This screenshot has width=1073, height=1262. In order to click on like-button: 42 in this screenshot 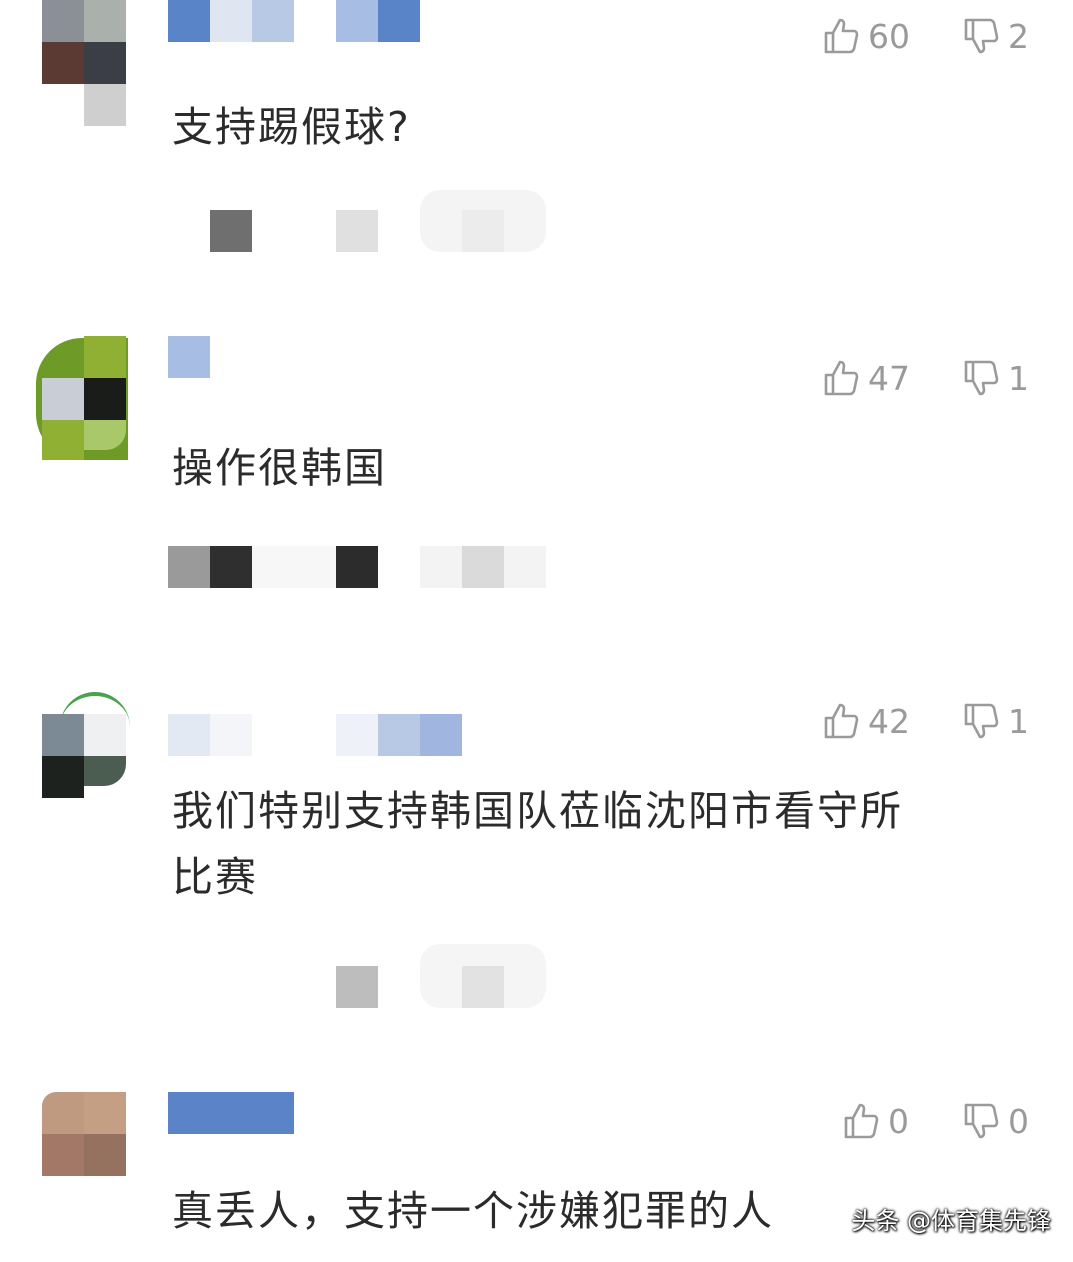, I will do `click(866, 721)`.